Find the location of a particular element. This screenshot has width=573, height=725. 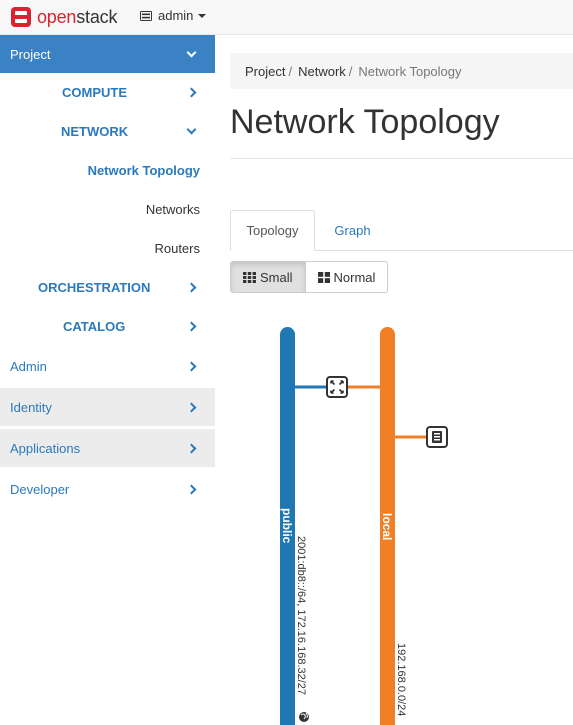

breadcrumb: Project / Network / Network Topology is located at coordinates (401, 71).